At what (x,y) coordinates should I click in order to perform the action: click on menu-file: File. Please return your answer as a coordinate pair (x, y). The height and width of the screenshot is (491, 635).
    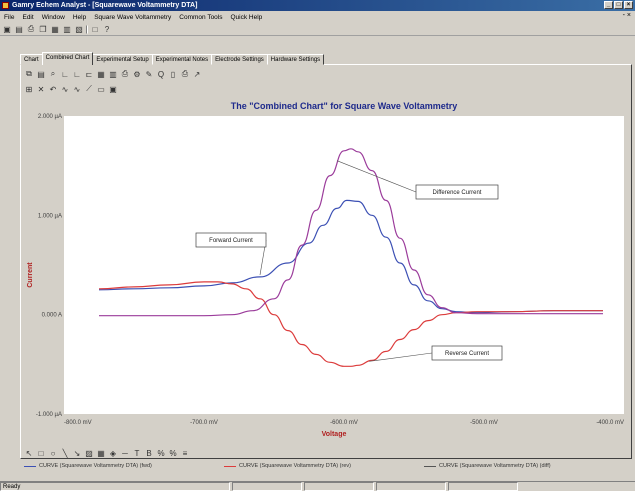
    Looking at the image, I should click on (9, 17).